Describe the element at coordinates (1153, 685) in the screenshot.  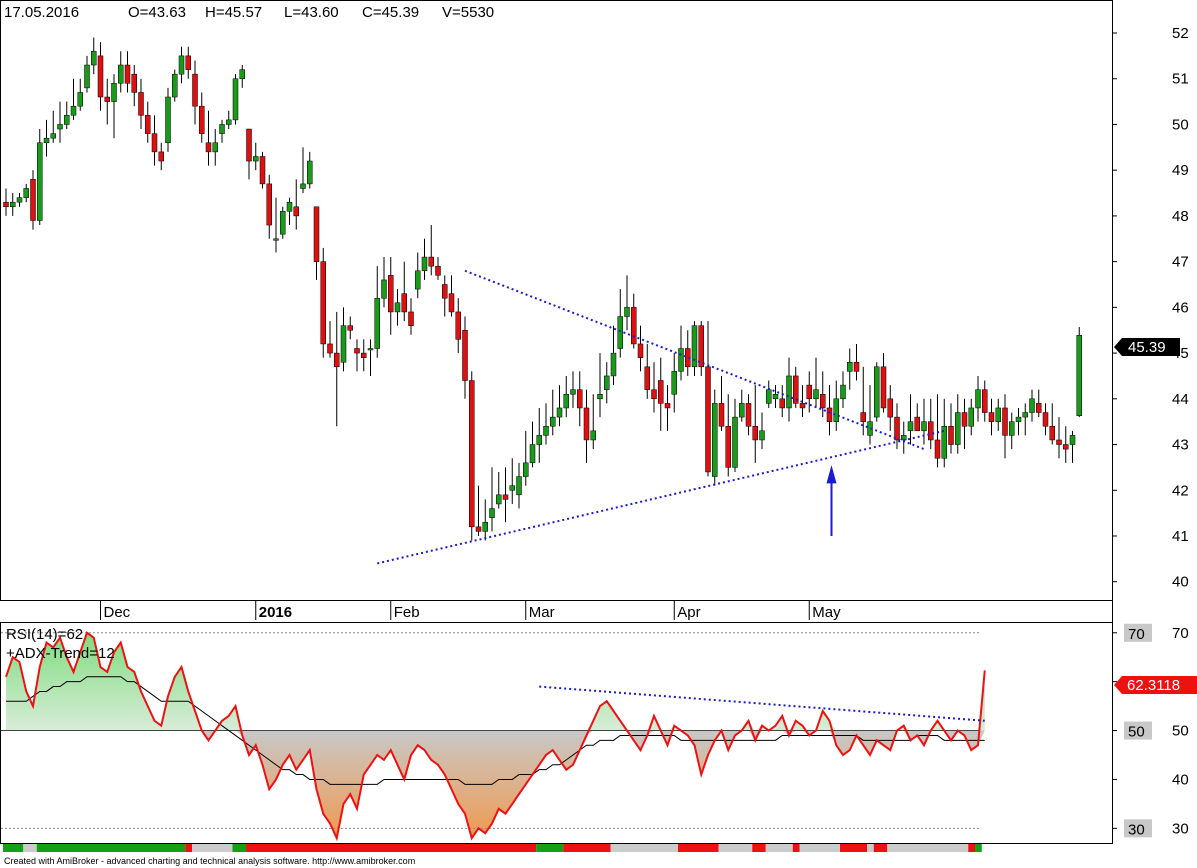
I see `rsi-last-label-text: 62.3118` at that location.